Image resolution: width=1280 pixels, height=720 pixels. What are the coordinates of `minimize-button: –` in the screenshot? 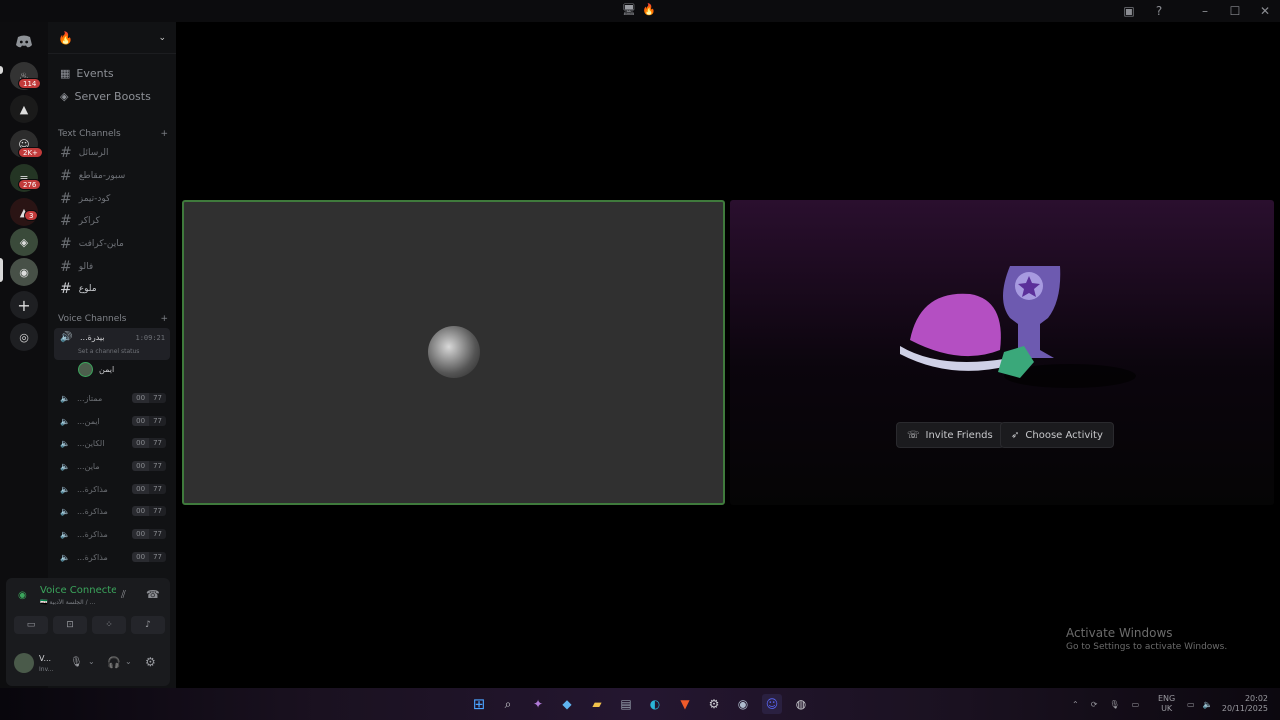 It's located at (1205, 11).